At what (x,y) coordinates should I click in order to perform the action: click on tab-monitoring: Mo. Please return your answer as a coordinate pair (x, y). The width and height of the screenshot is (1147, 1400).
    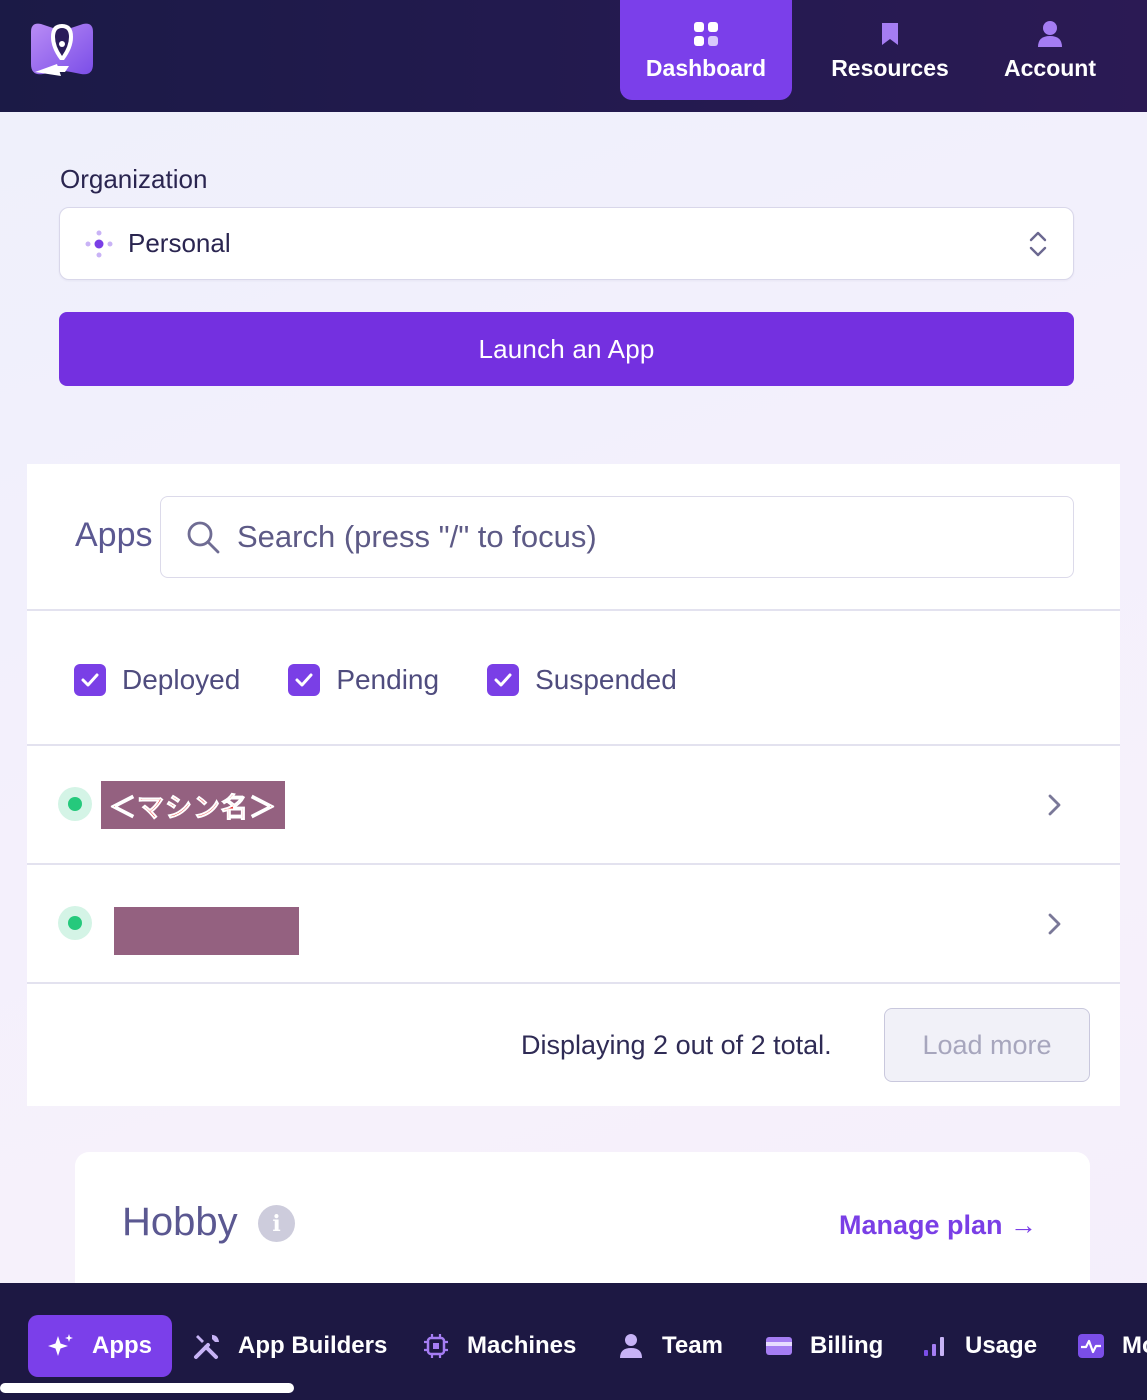
    Looking at the image, I should click on (1102, 1346).